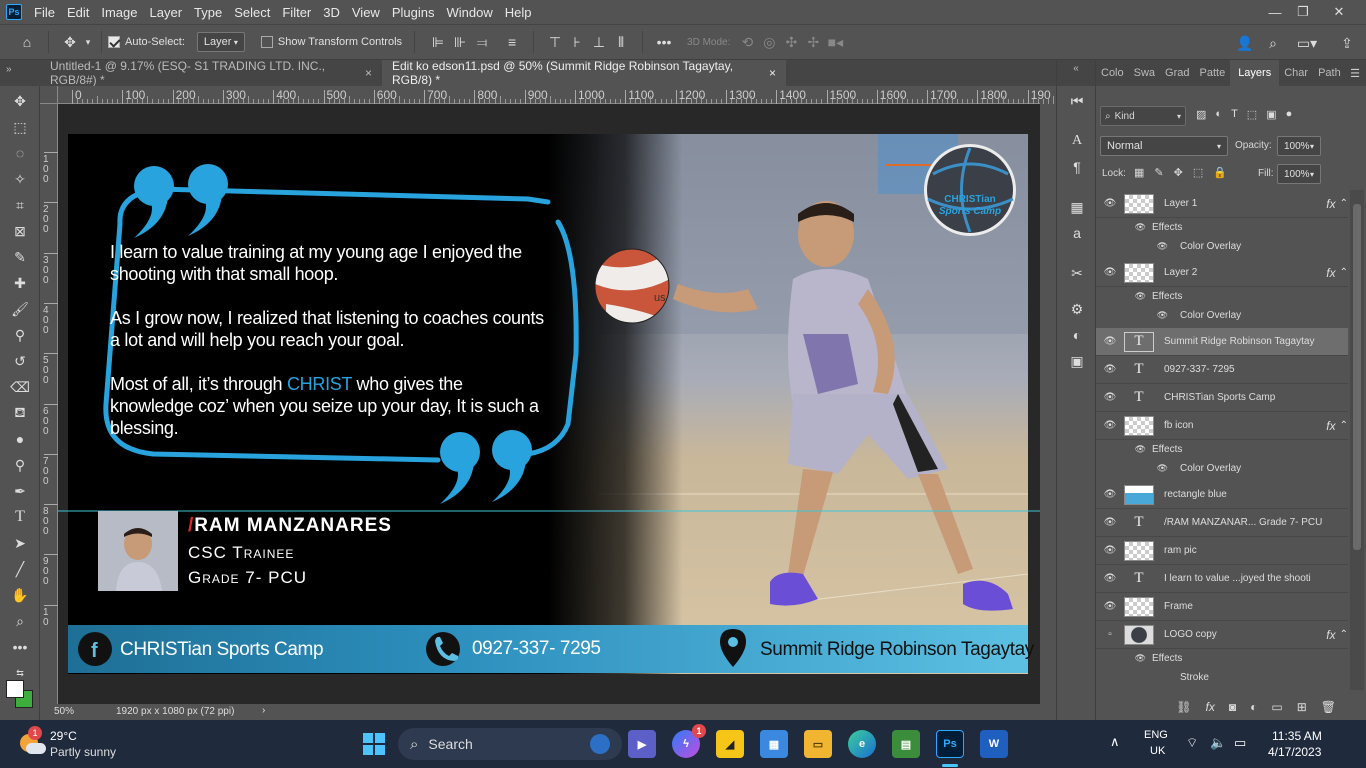 Image resolution: width=1366 pixels, height=768 pixels. What do you see at coordinates (1328, 707) in the screenshot?
I see `delete-layer-icon: 🗑` at bounding box center [1328, 707].